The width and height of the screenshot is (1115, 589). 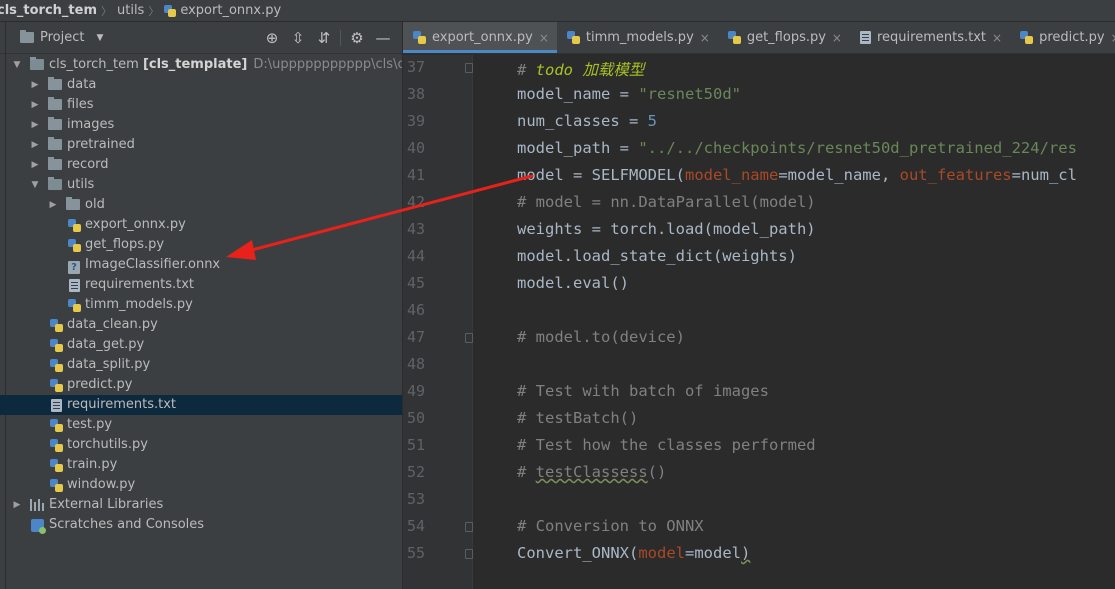 What do you see at coordinates (415, 445) in the screenshot?
I see `line-number: 51` at bounding box center [415, 445].